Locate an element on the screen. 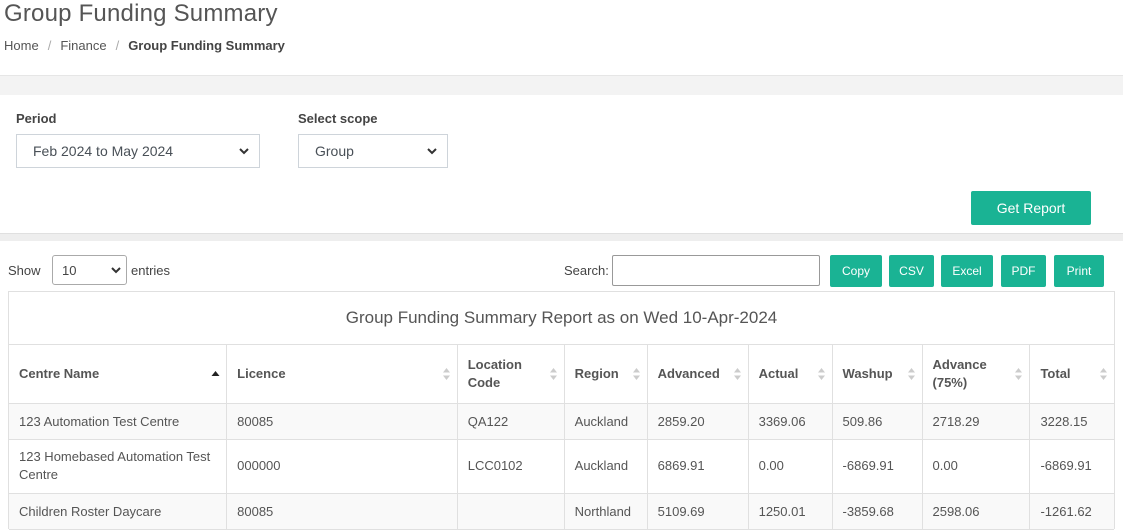 The height and width of the screenshot is (530, 1123). copy-button: Copy is located at coordinates (856, 271).